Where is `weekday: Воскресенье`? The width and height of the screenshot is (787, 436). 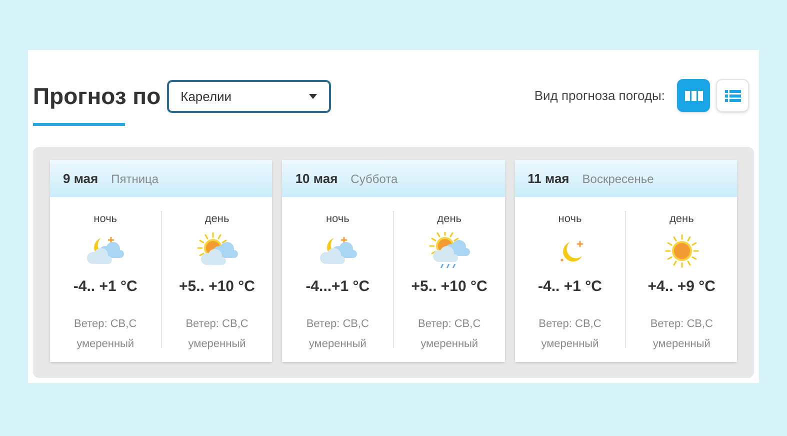
weekday: Воскресенье is located at coordinates (618, 179).